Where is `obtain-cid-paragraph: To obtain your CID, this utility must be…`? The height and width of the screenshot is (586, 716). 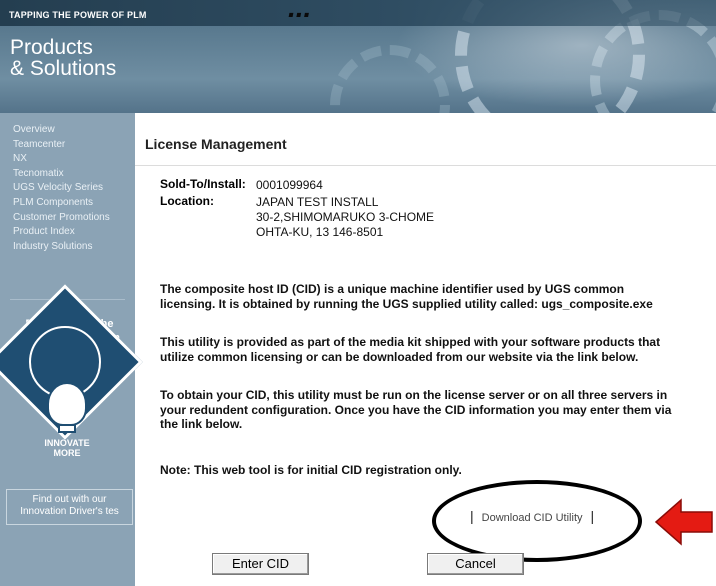 obtain-cid-paragraph: To obtain your CID, this utility must be… is located at coordinates (416, 409).